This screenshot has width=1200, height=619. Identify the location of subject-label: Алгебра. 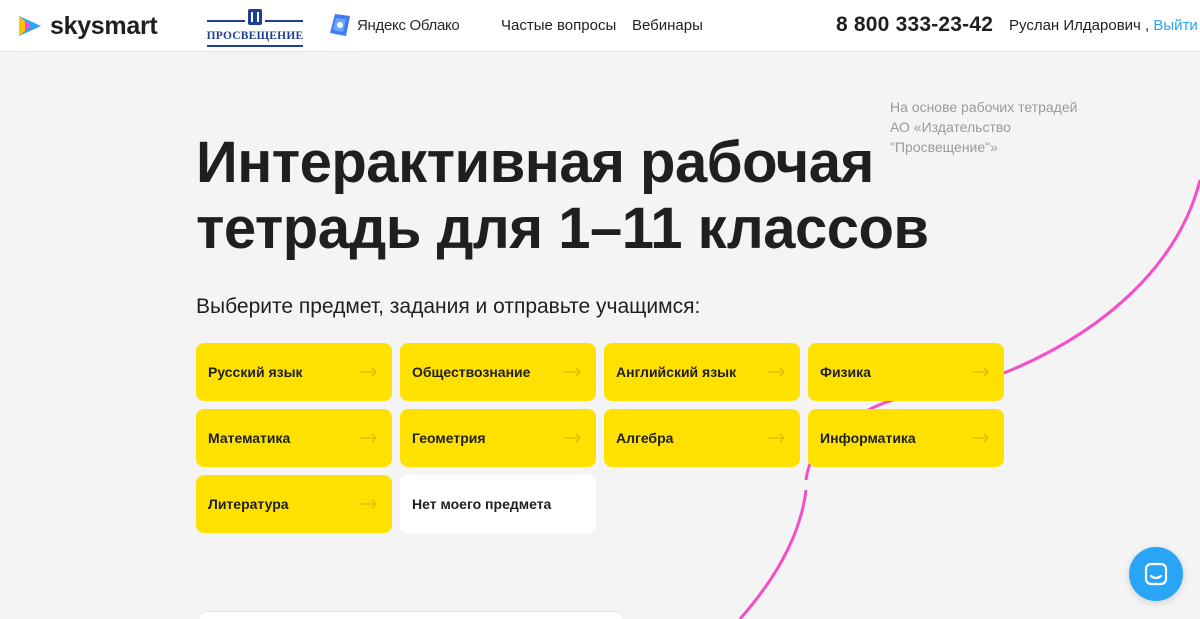
(645, 438).